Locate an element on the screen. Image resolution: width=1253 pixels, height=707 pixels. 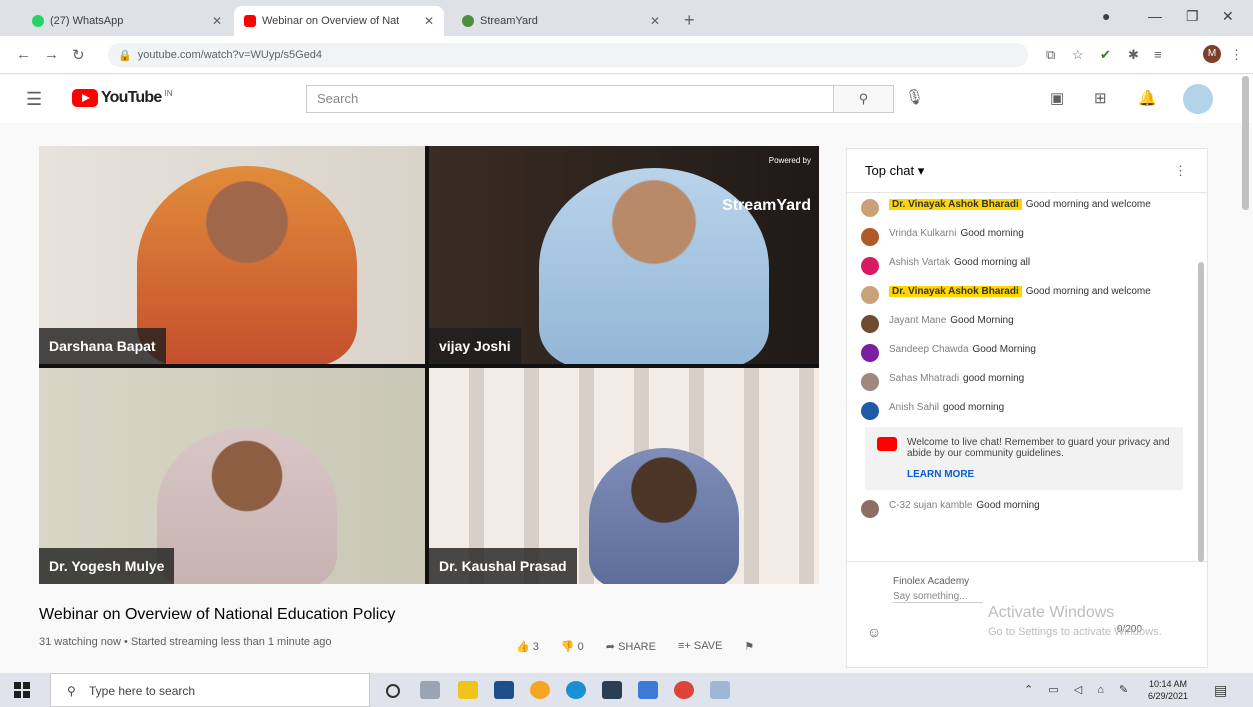
chat-text: Good Morning is located at coordinates (1004, 349).